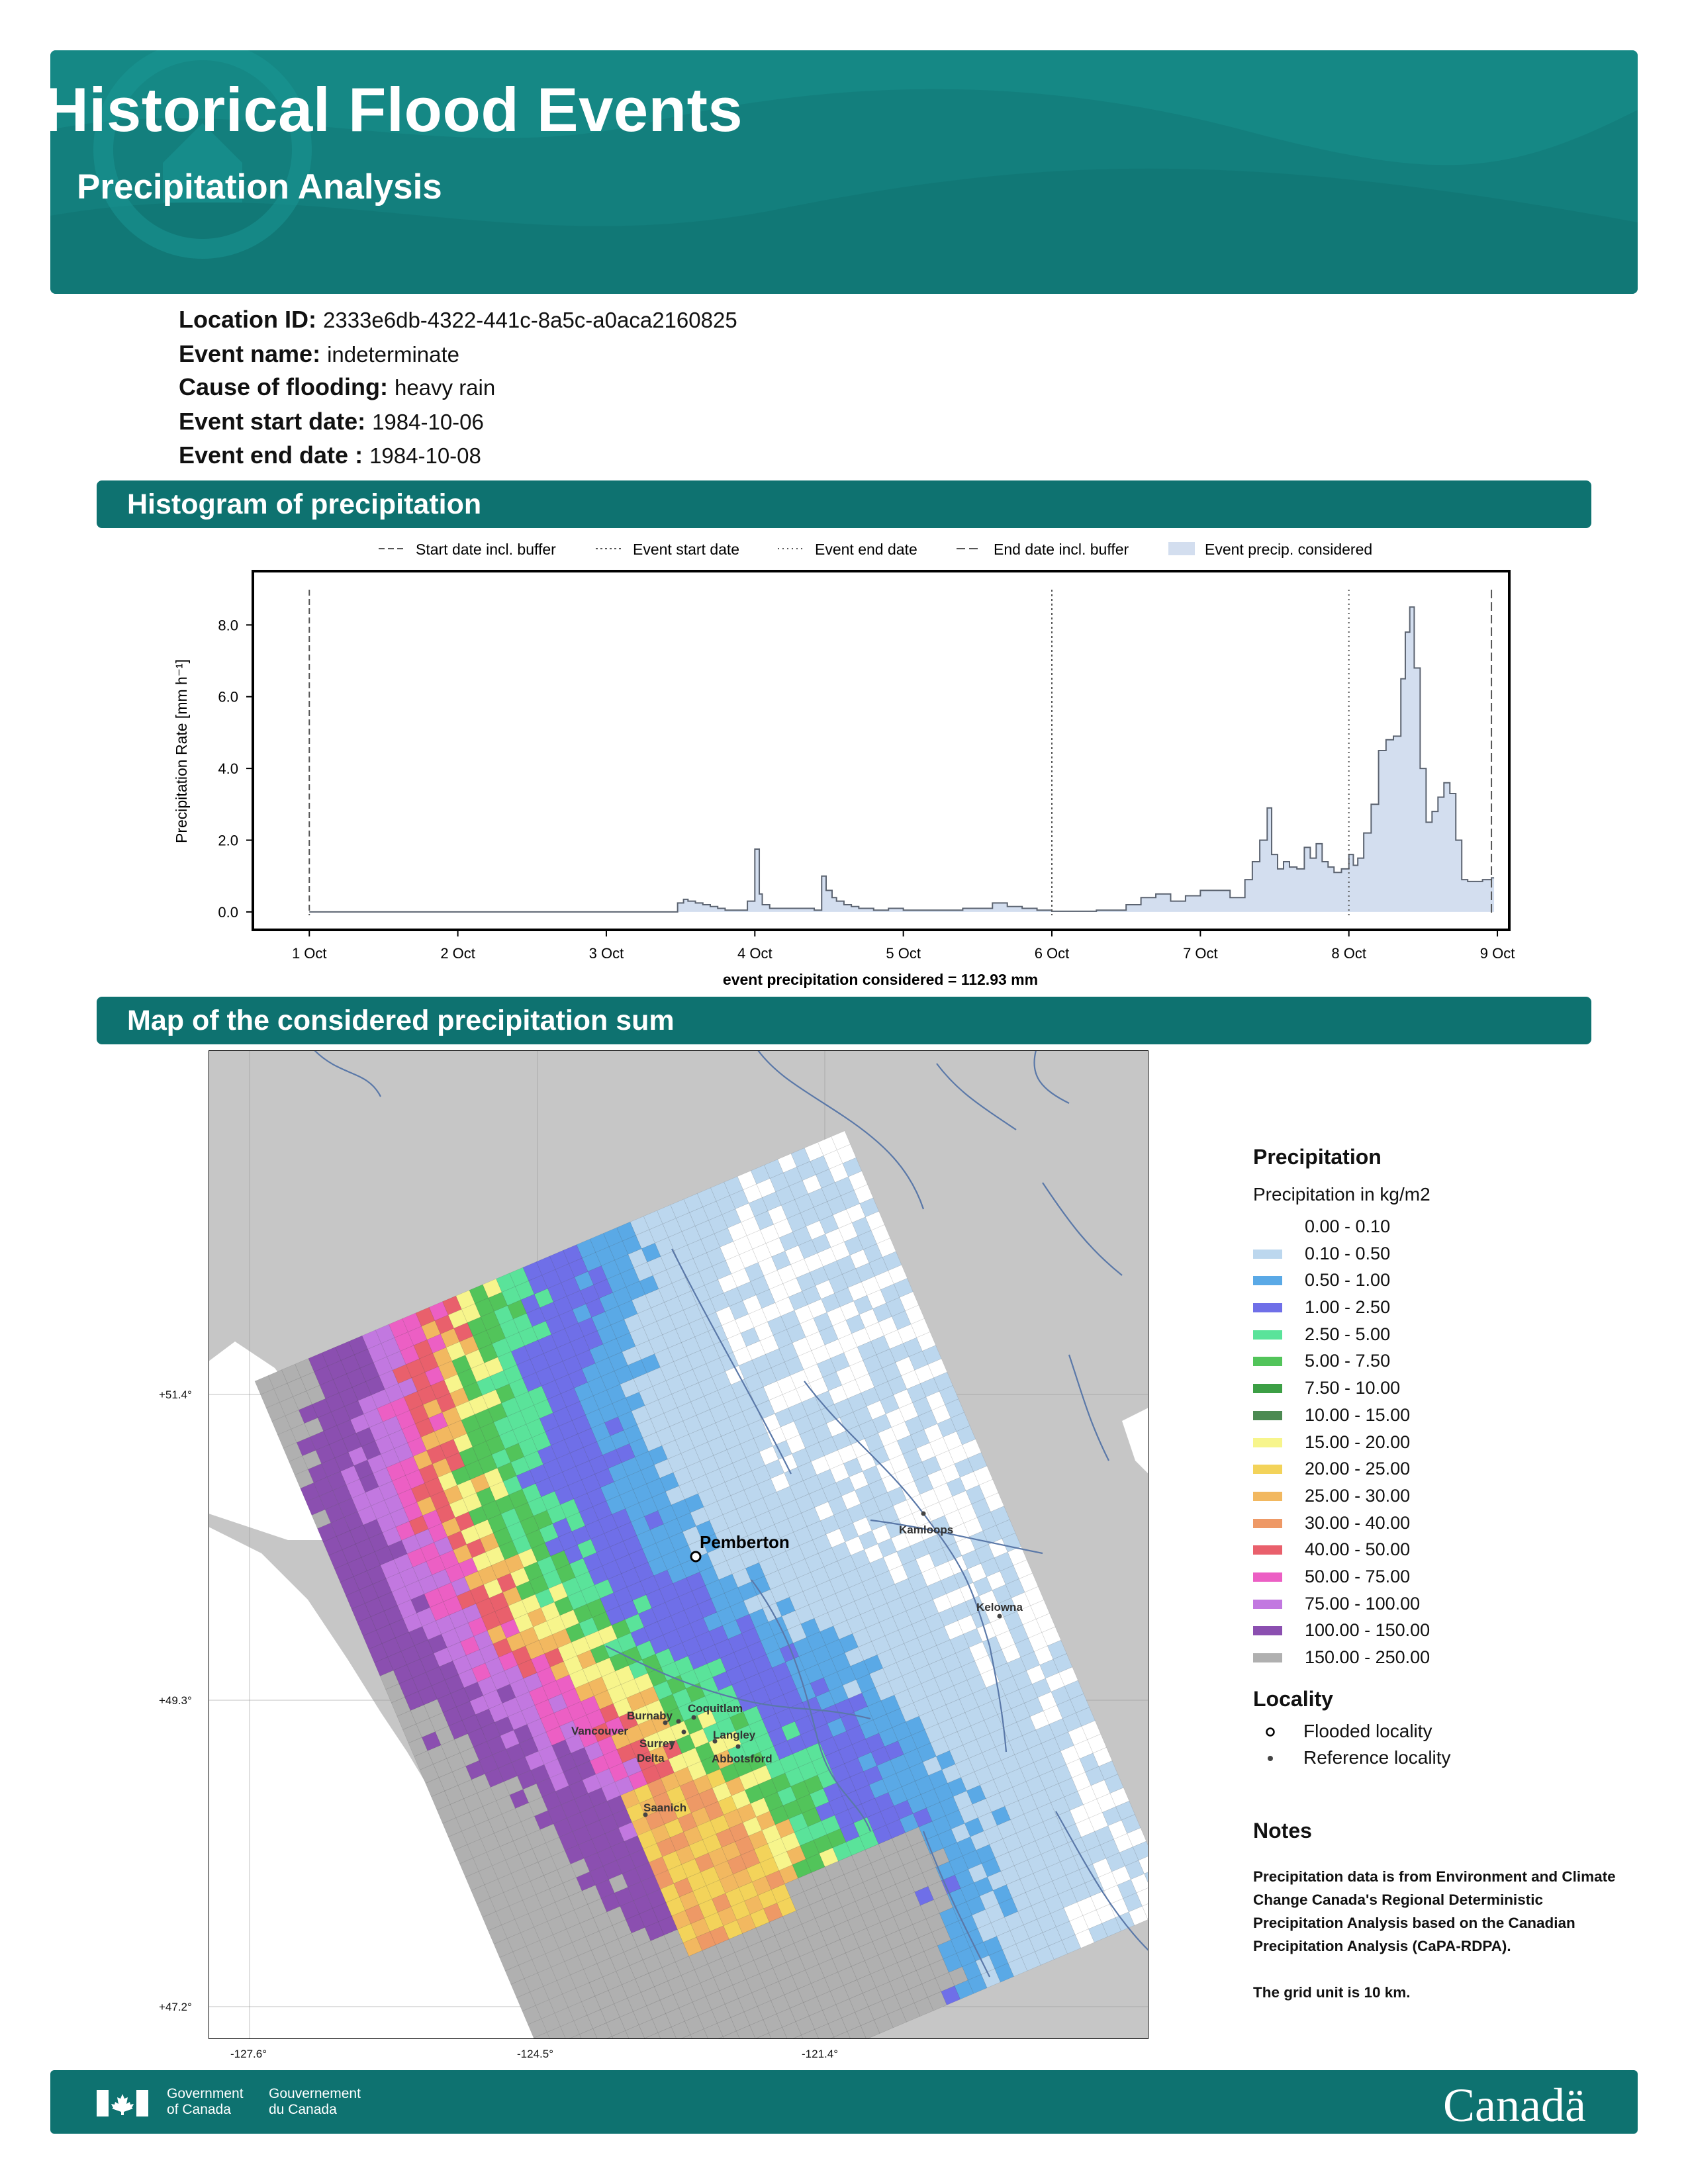 Image resolution: width=1688 pixels, height=2184 pixels. Describe the element at coordinates (755, 953) in the screenshot. I see `x-tick-label: 4 Oct` at that location.